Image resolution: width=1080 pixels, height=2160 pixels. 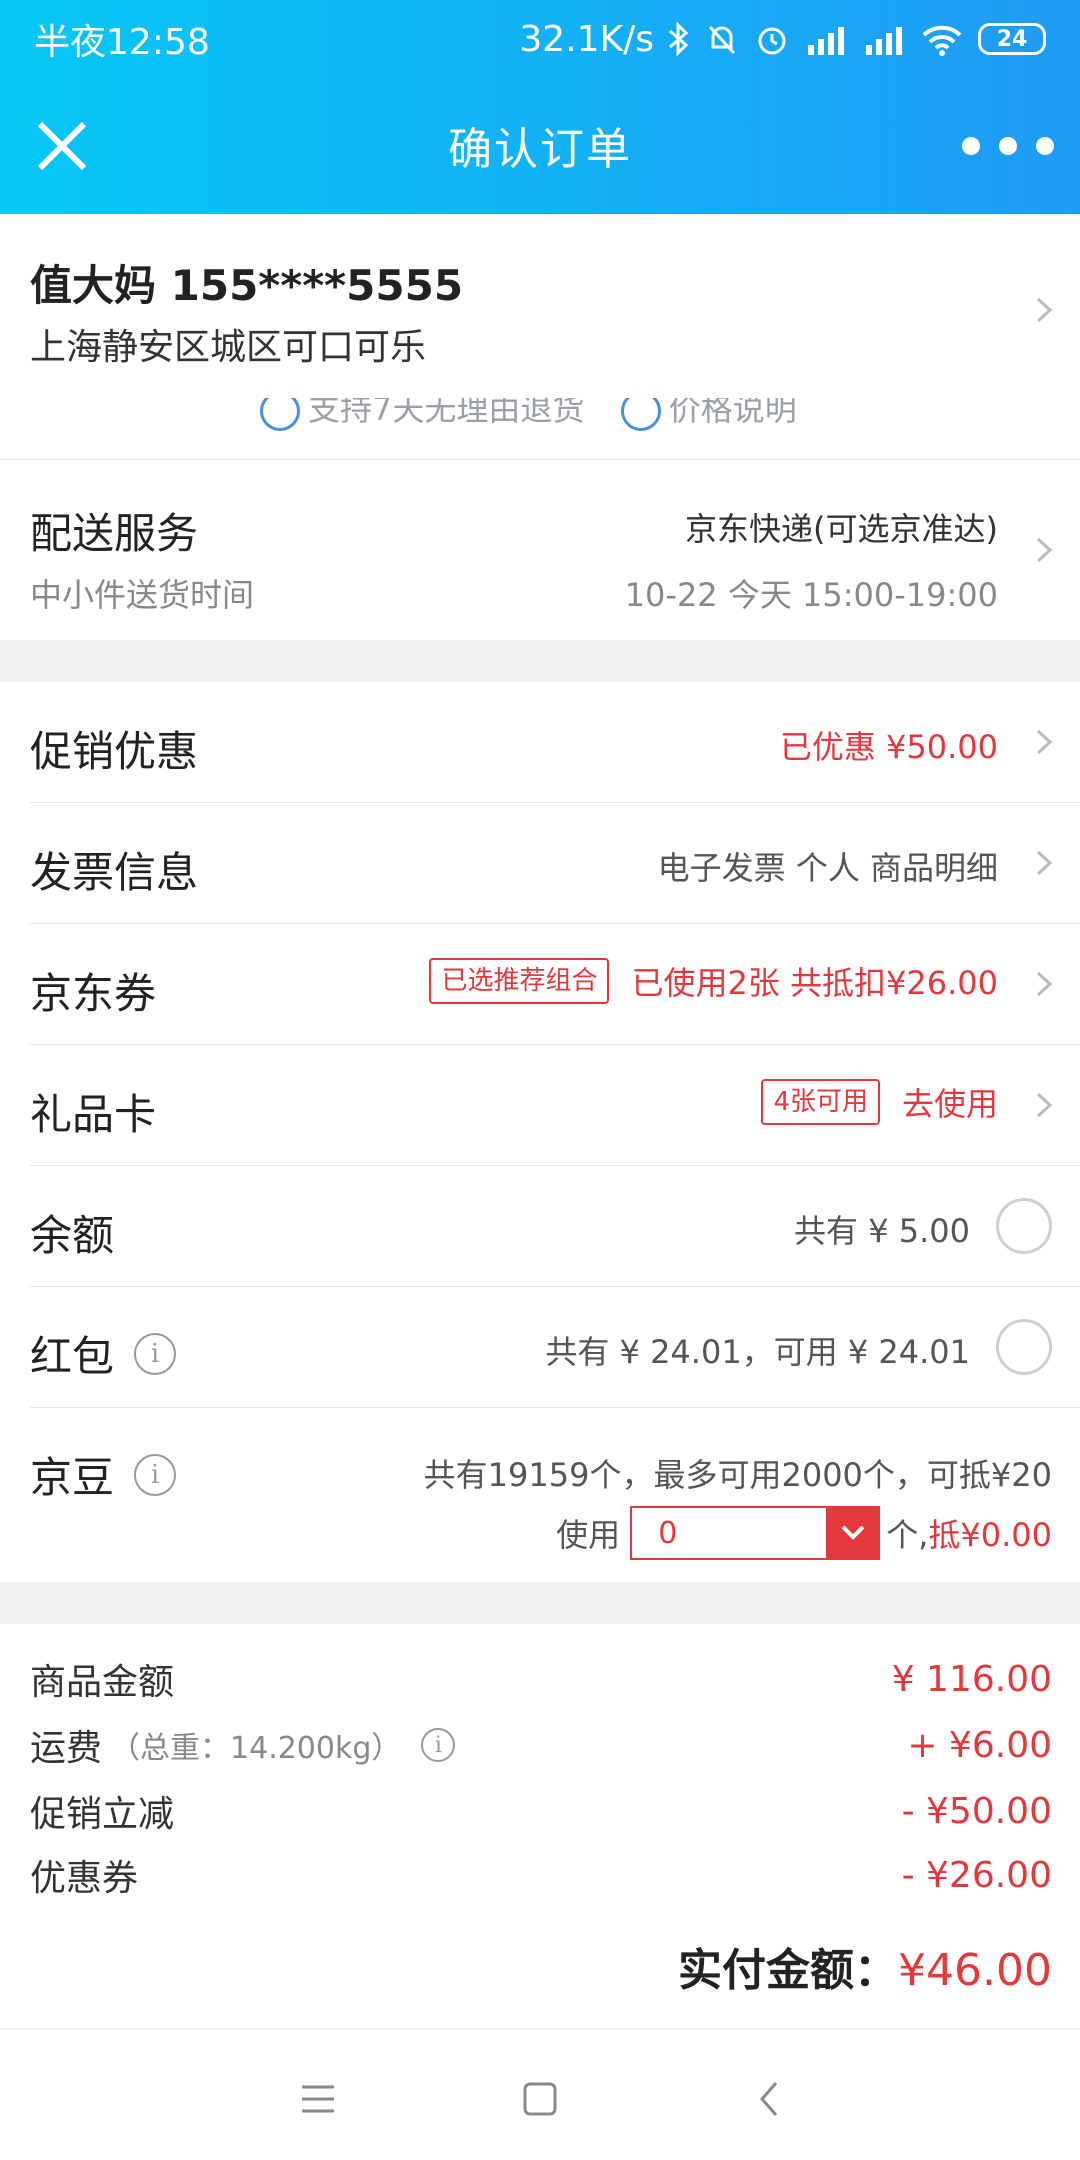 I want to click on goods-amount-row: 商品金额 ¥ 116.00, so click(x=541, y=1679).